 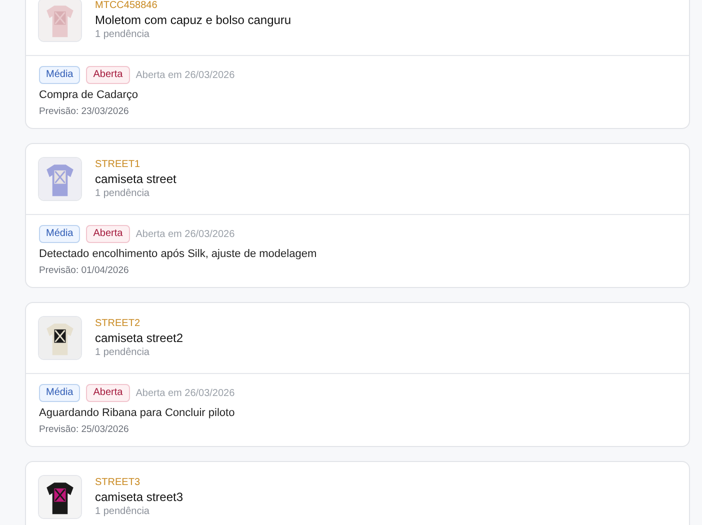 I want to click on forecast-date: Previsão: 25/03/2026, so click(x=84, y=430).